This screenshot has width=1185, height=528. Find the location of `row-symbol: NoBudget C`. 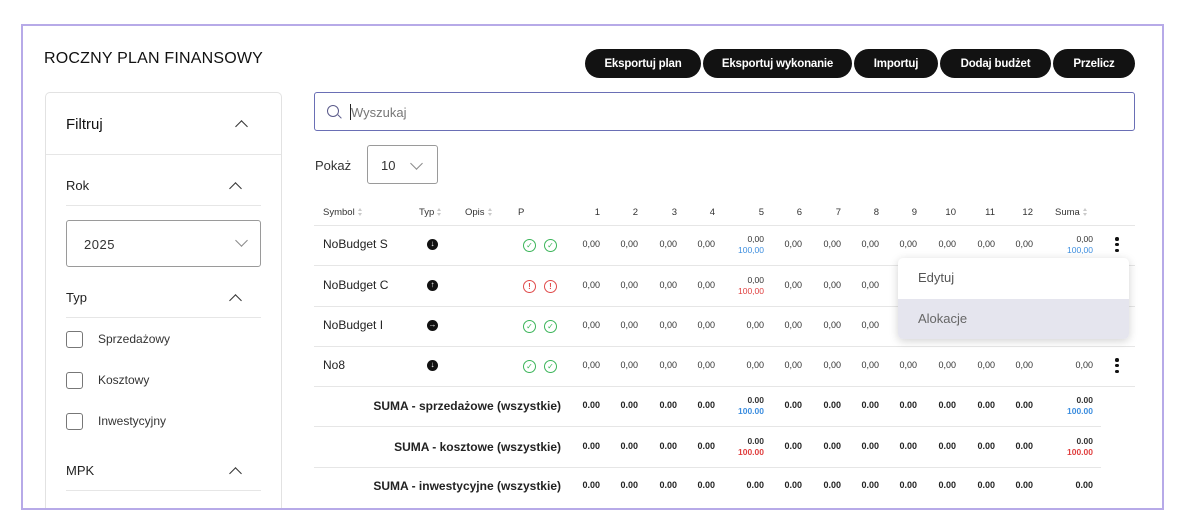

row-symbol: NoBudget C is located at coordinates (355, 285).